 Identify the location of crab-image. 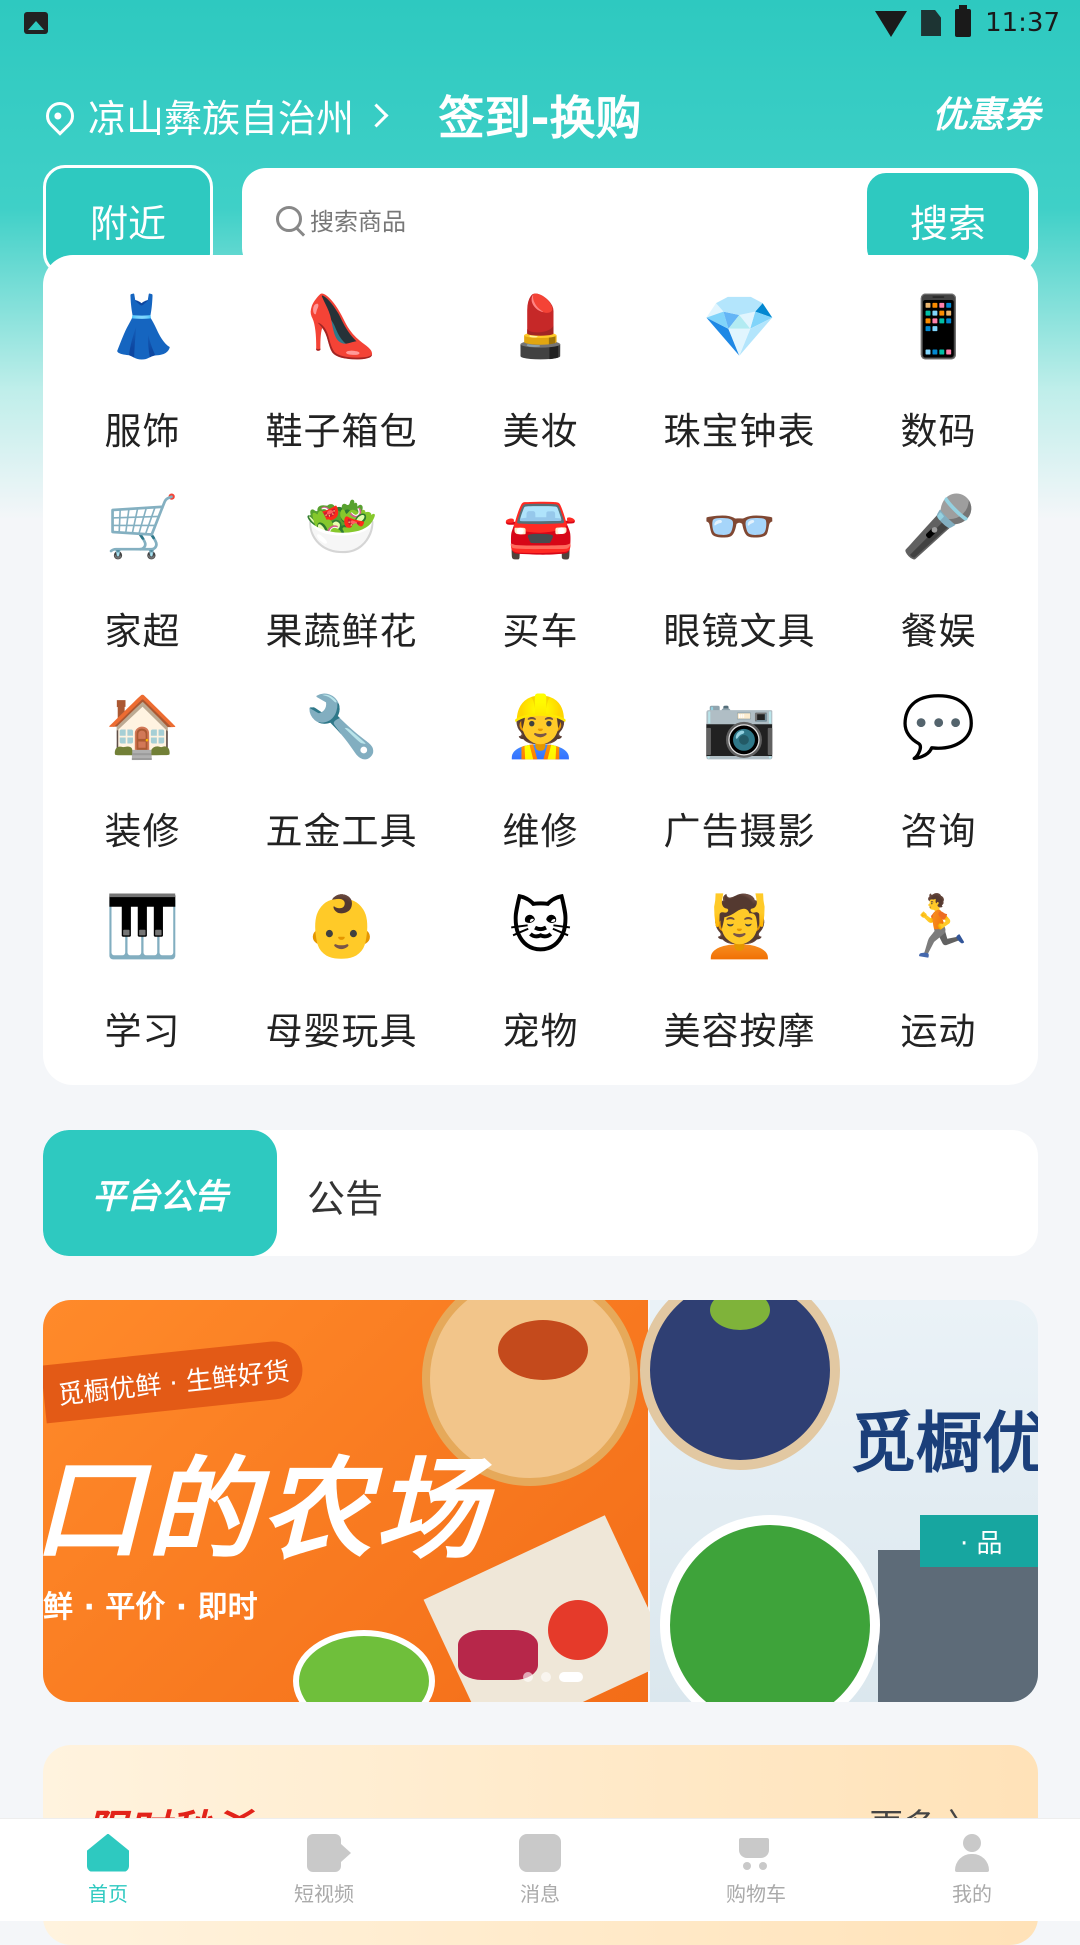
(543, 1350).